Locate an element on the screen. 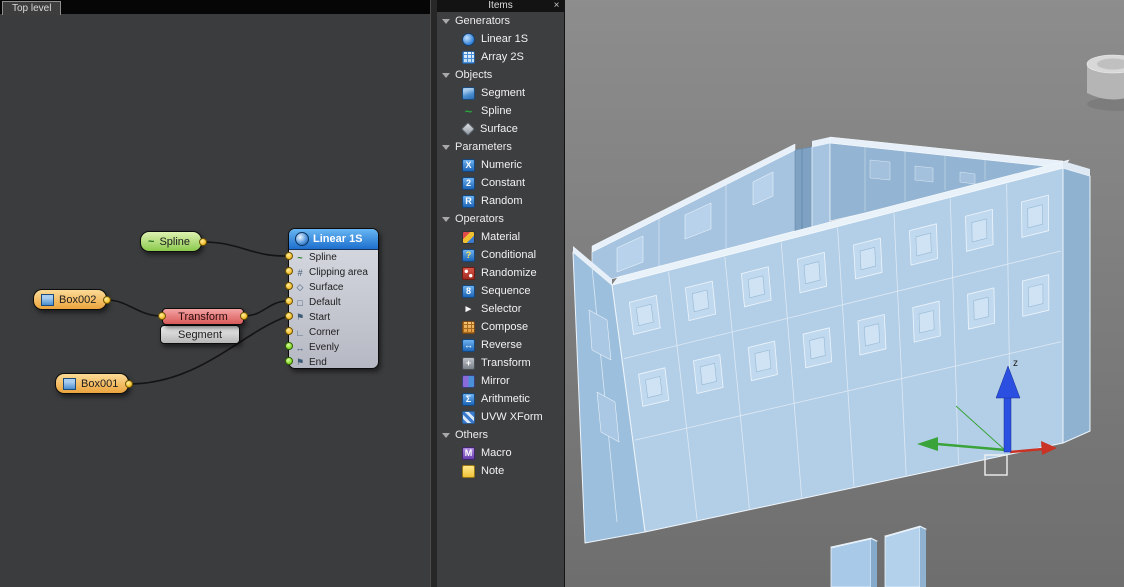 This screenshot has width=1124, height=587. macro-icon: M is located at coordinates (468, 453).